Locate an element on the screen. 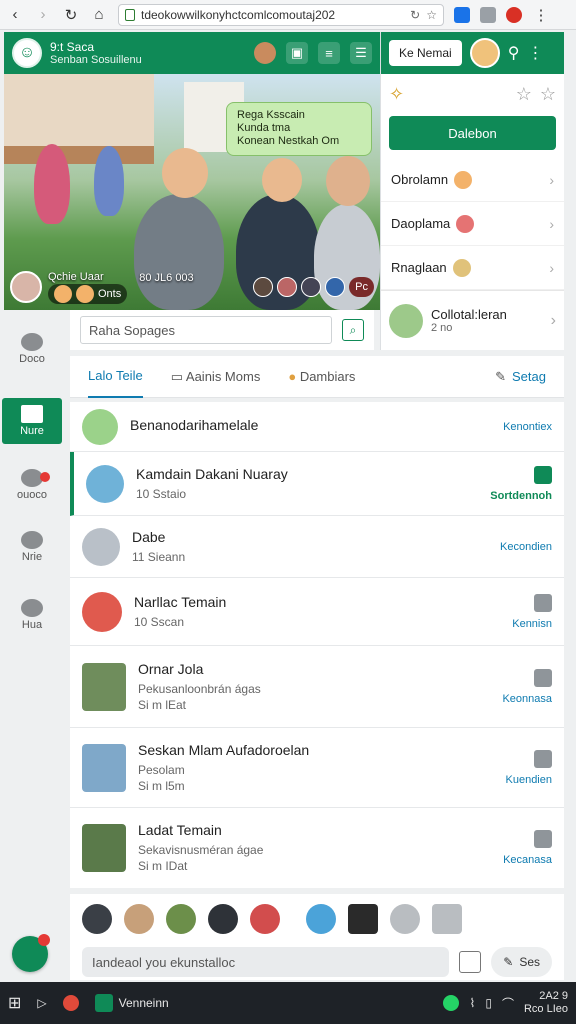  panel-item: Daoplama › is located at coordinates (472, 224).